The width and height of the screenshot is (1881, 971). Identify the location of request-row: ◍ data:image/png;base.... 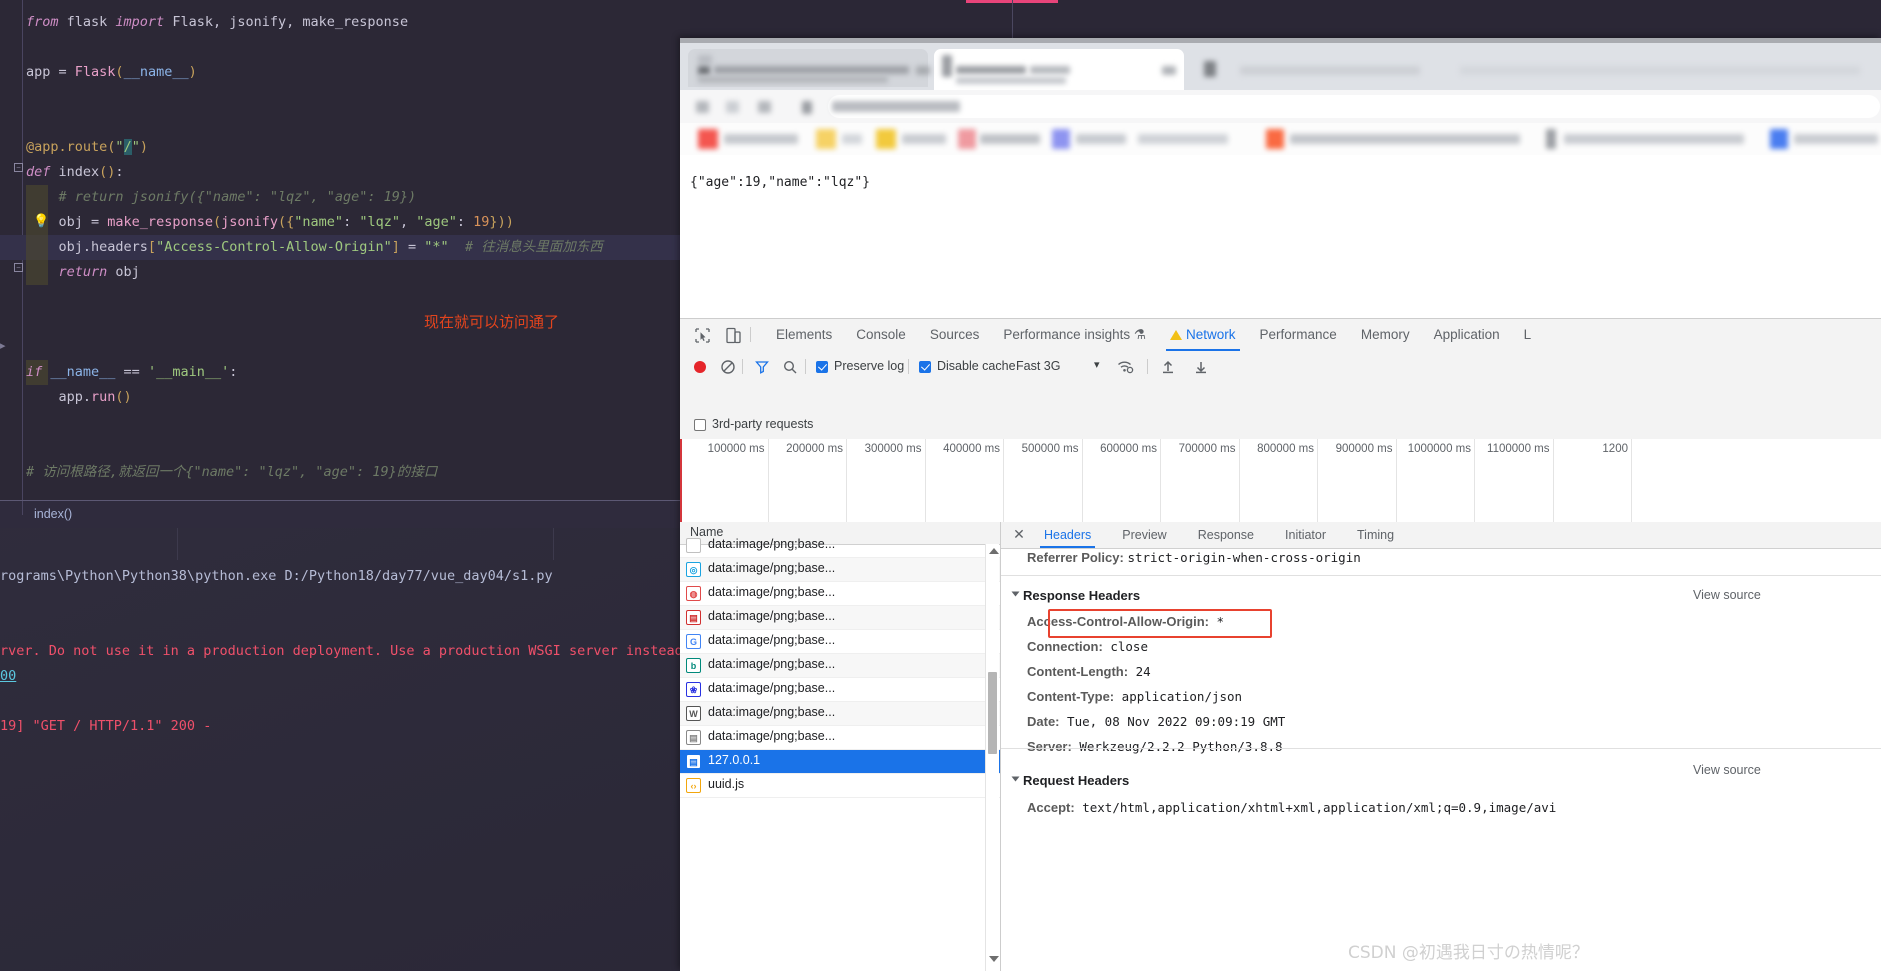
(840, 594).